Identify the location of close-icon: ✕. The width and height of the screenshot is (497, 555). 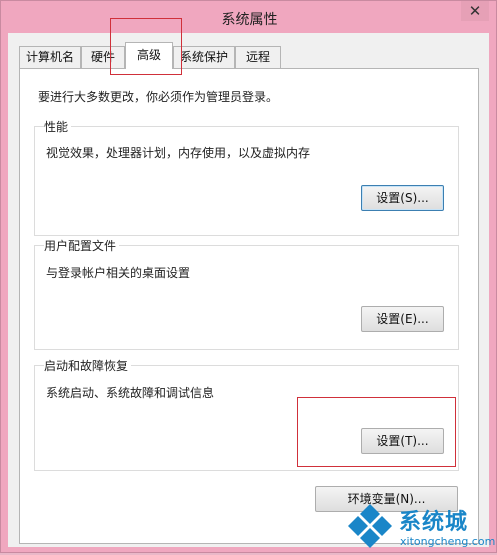
(475, 11).